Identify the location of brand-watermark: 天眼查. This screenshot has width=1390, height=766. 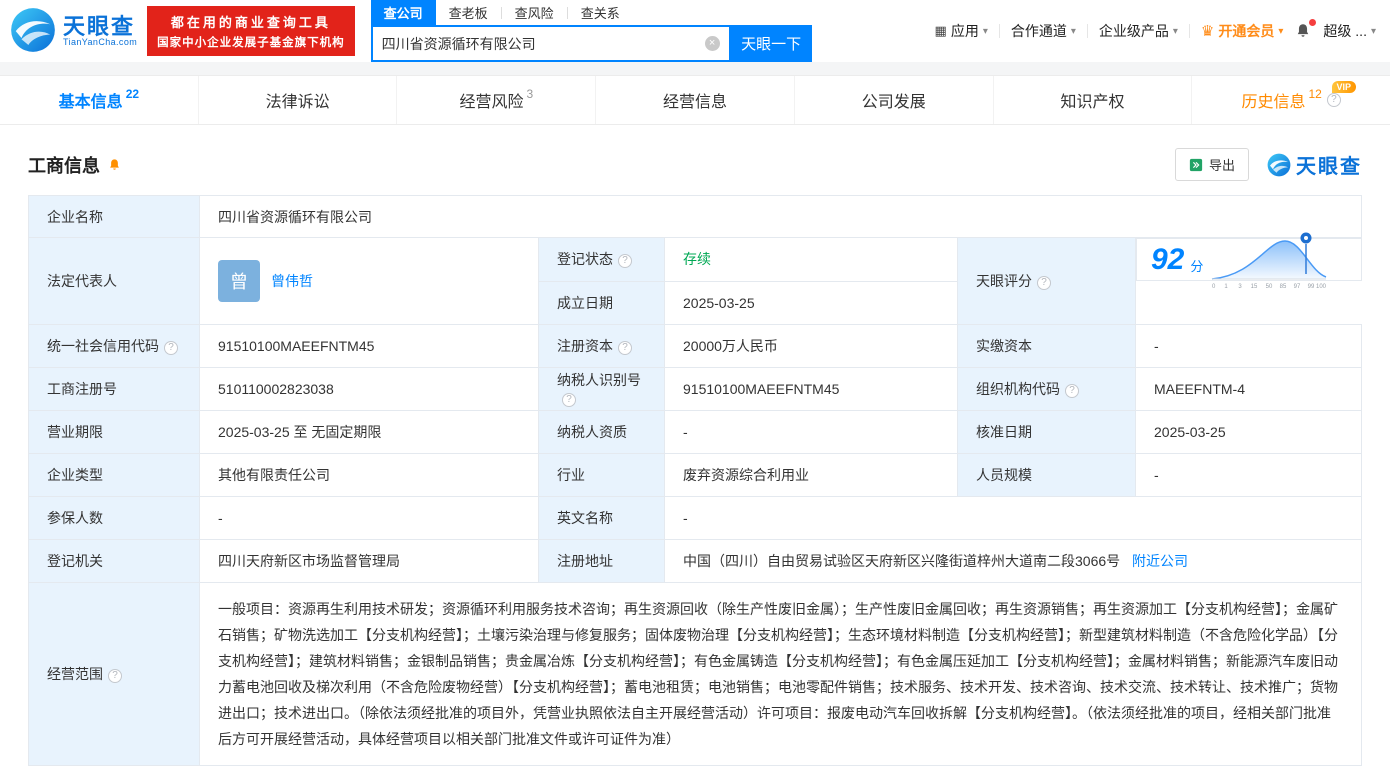
(1314, 164).